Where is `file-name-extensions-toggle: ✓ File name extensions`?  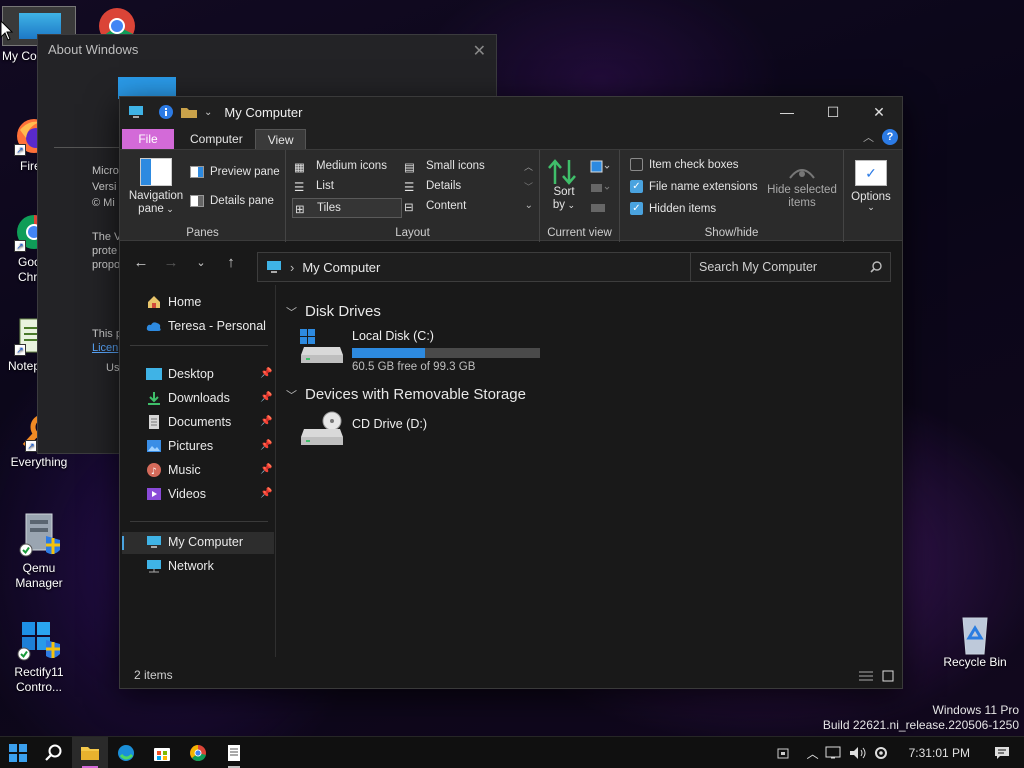
file-name-extensions-toggle: ✓ File name extensions is located at coordinates (694, 186).